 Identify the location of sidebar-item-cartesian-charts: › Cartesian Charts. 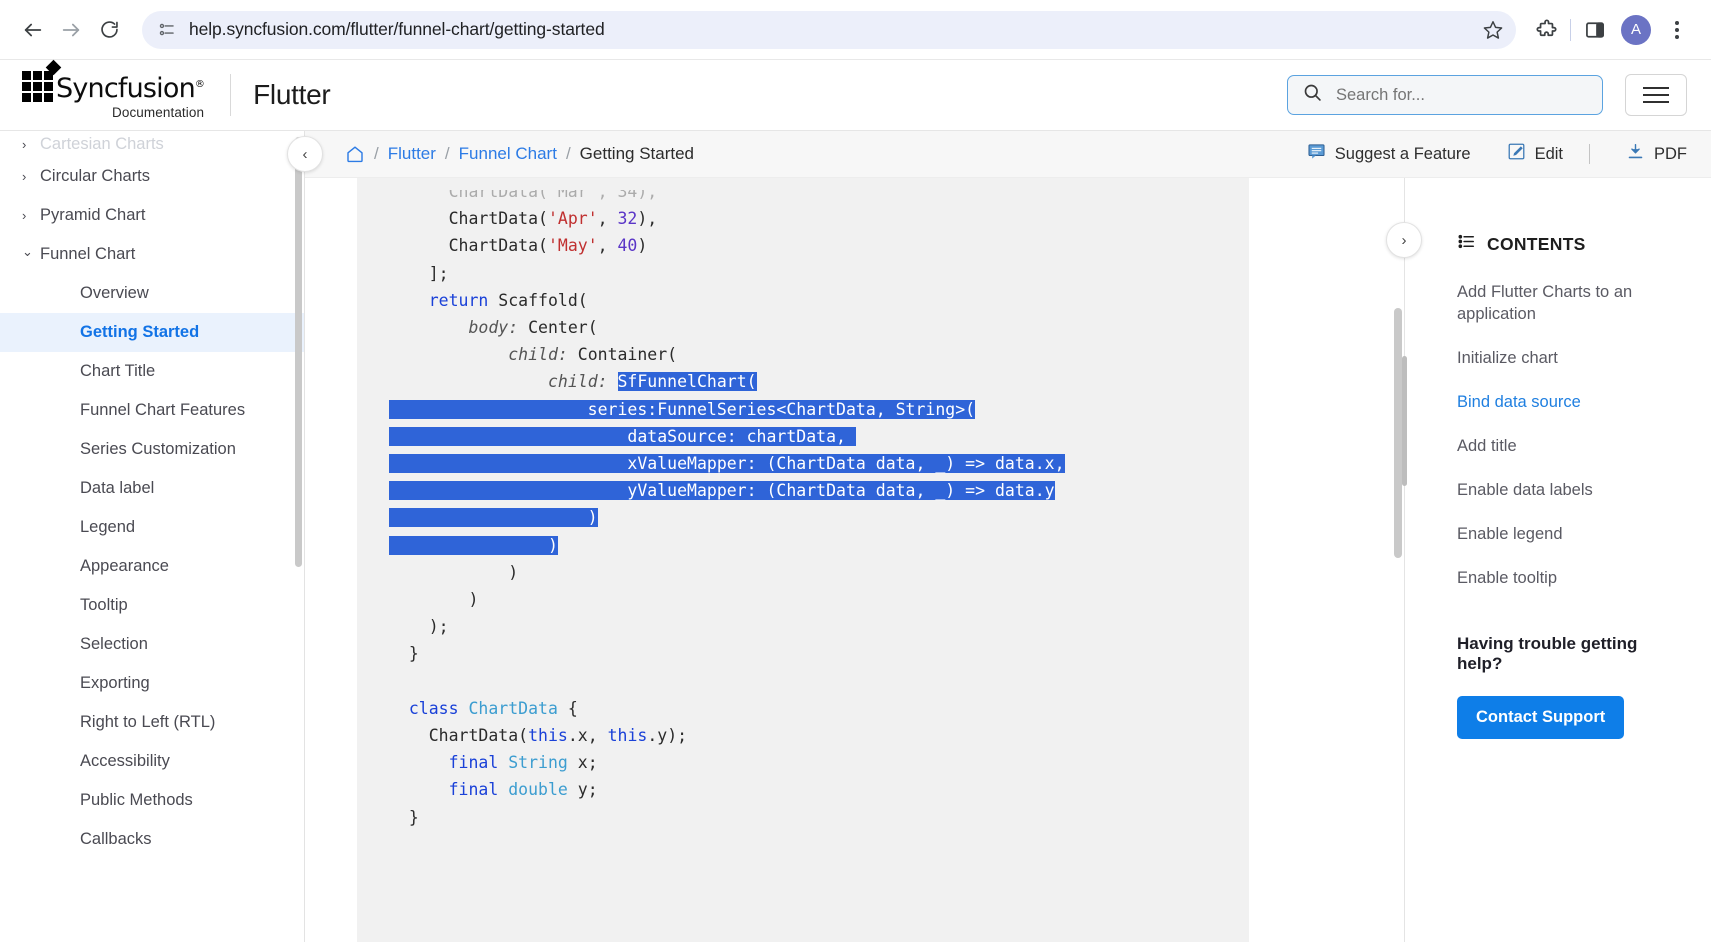
(152, 144).